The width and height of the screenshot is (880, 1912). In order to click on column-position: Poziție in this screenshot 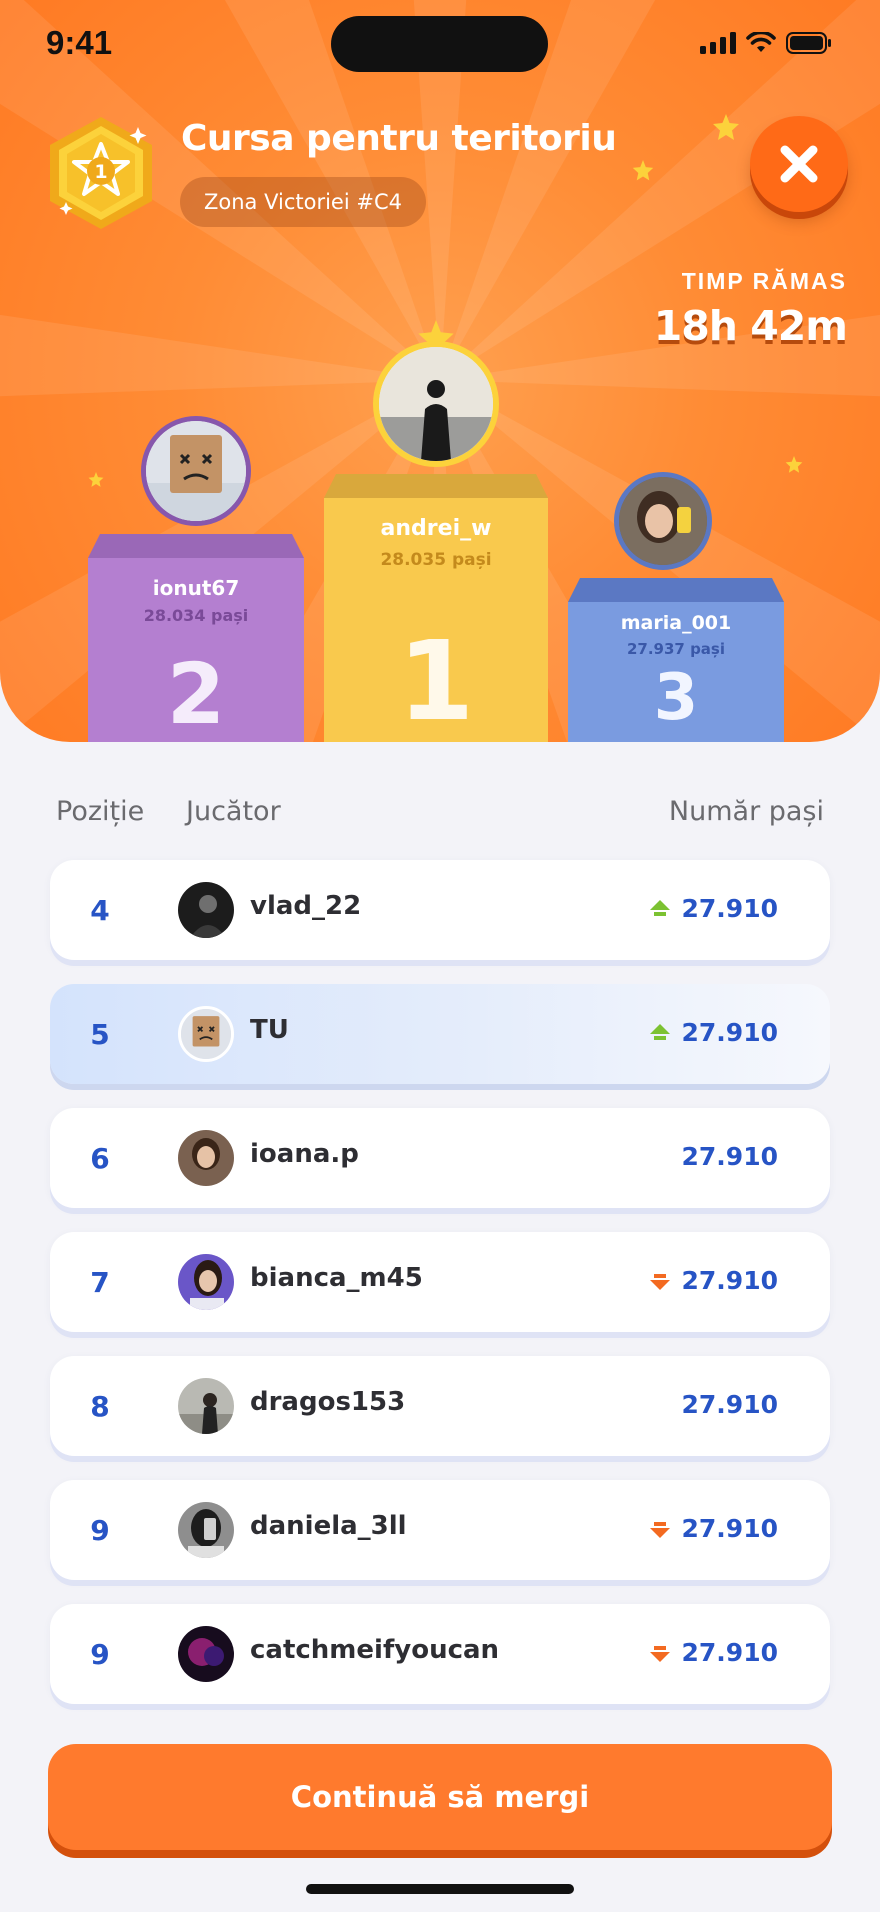, I will do `click(100, 811)`.